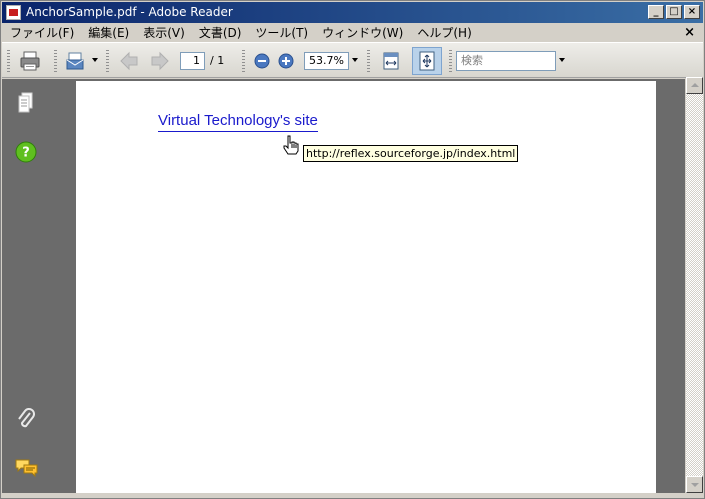 The height and width of the screenshot is (499, 705). I want to click on zoom-level-input: 53.7%, so click(326, 61).